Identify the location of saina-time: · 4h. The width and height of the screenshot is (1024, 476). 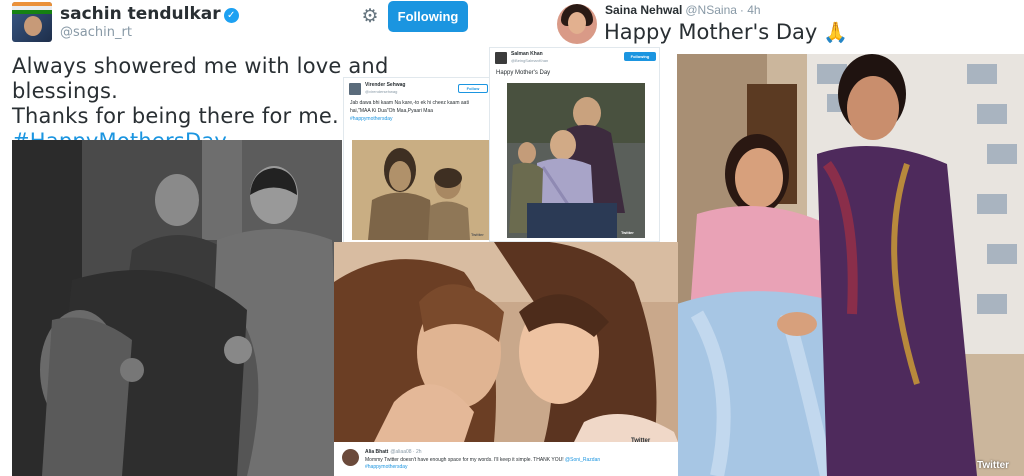
(750, 10).